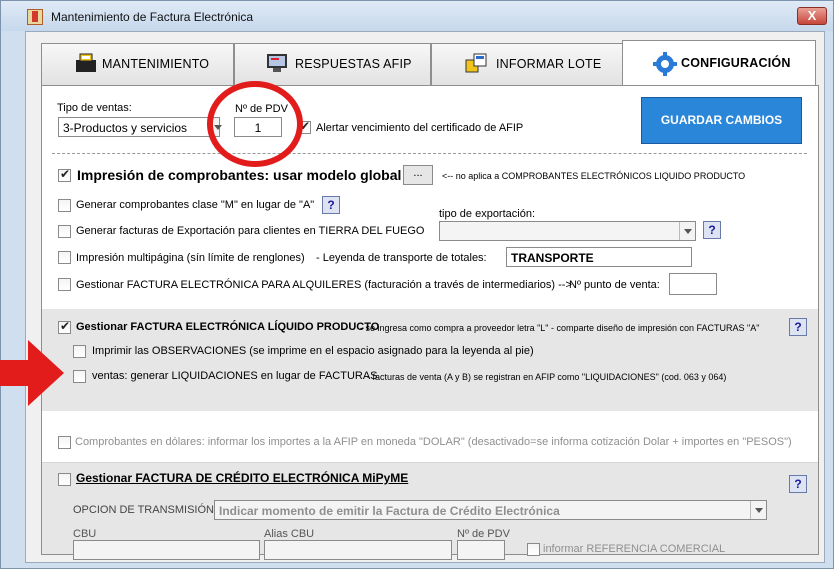 The image size is (834, 569). Describe the element at coordinates (64, 326) in the screenshot. I see `liquido-producto-checkbox` at that location.